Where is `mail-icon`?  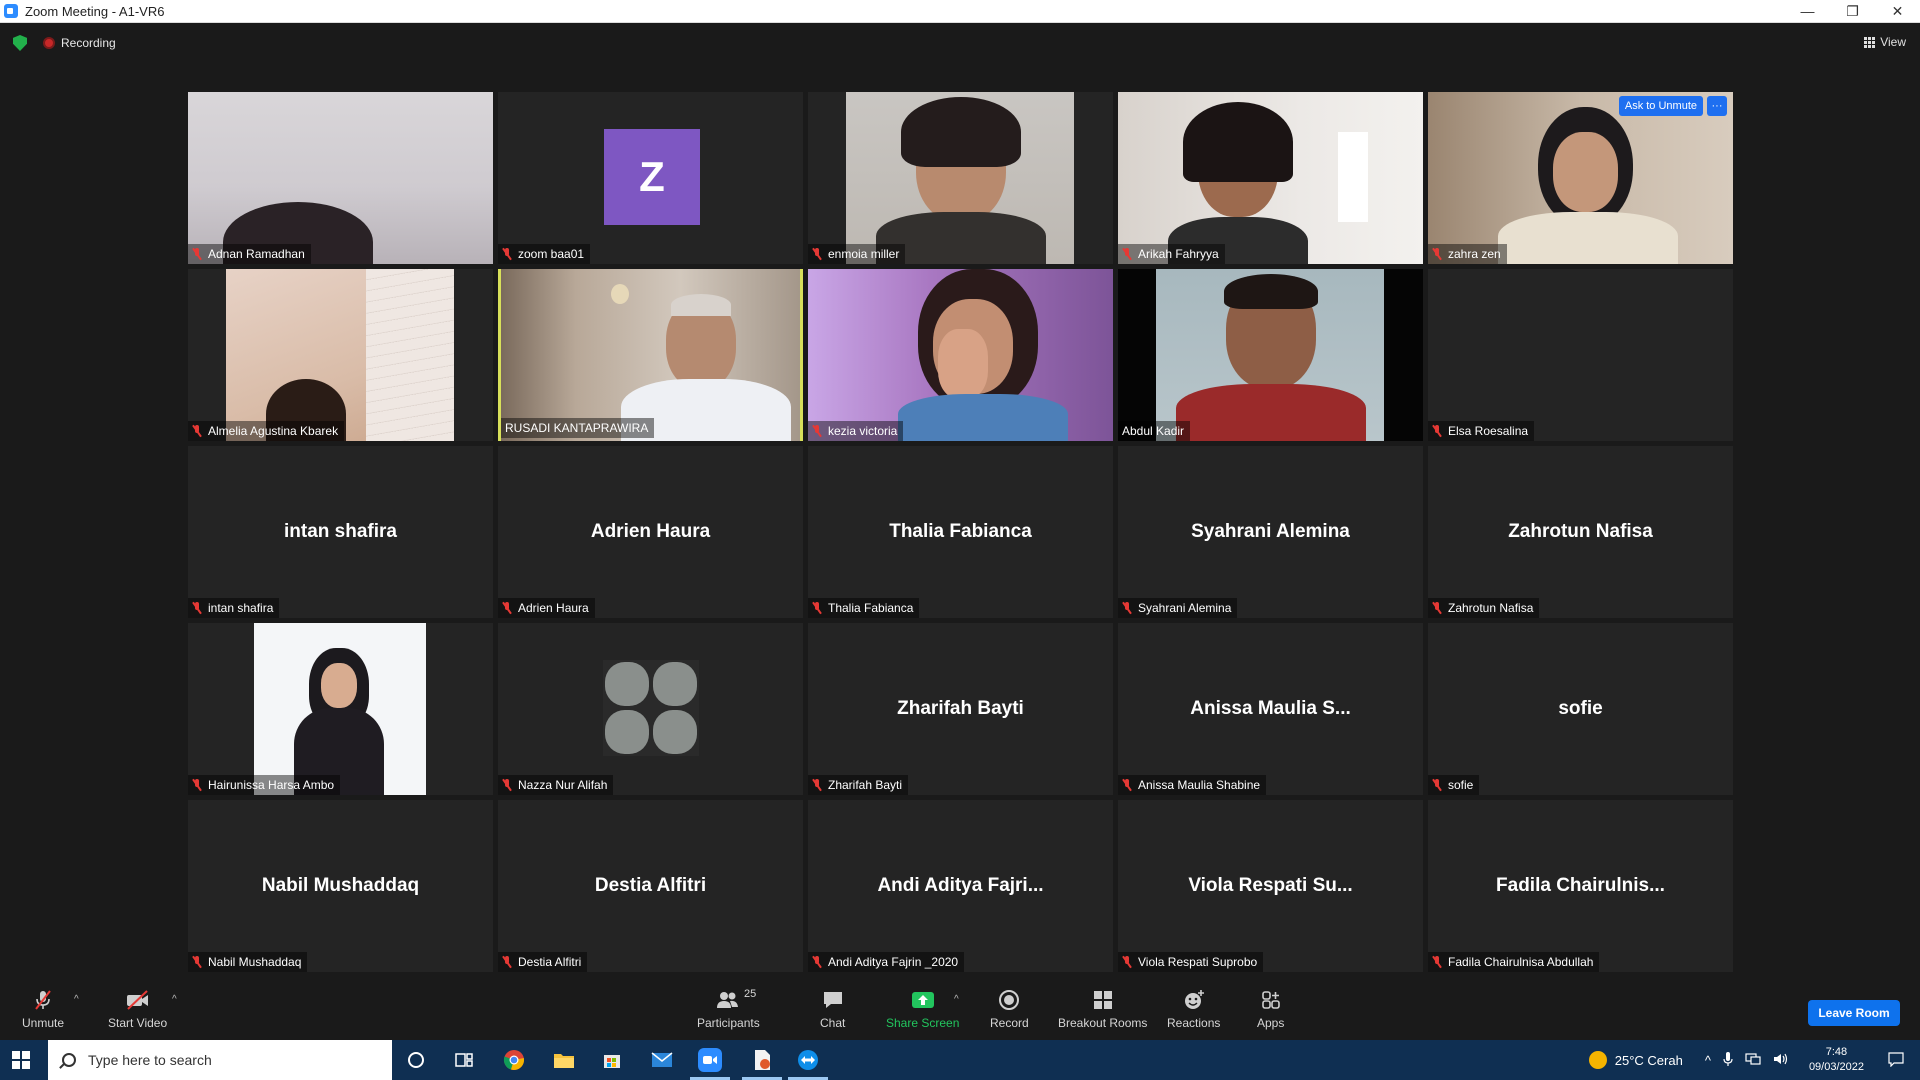
mail-icon is located at coordinates (662, 1060).